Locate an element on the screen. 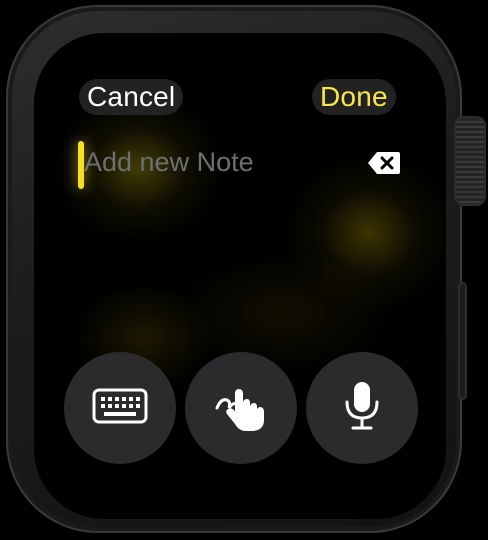 Image resolution: width=488 pixels, height=540 pixels. dictation-button is located at coordinates (362, 408).